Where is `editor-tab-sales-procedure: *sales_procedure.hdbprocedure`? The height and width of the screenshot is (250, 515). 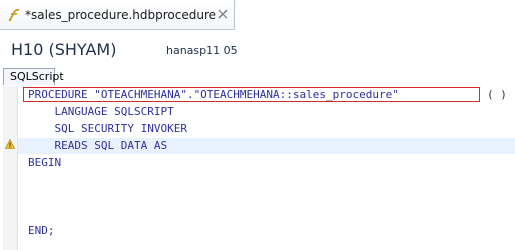
editor-tab-sales-procedure: *sales_procedure.hdbprocedure is located at coordinates (117, 15).